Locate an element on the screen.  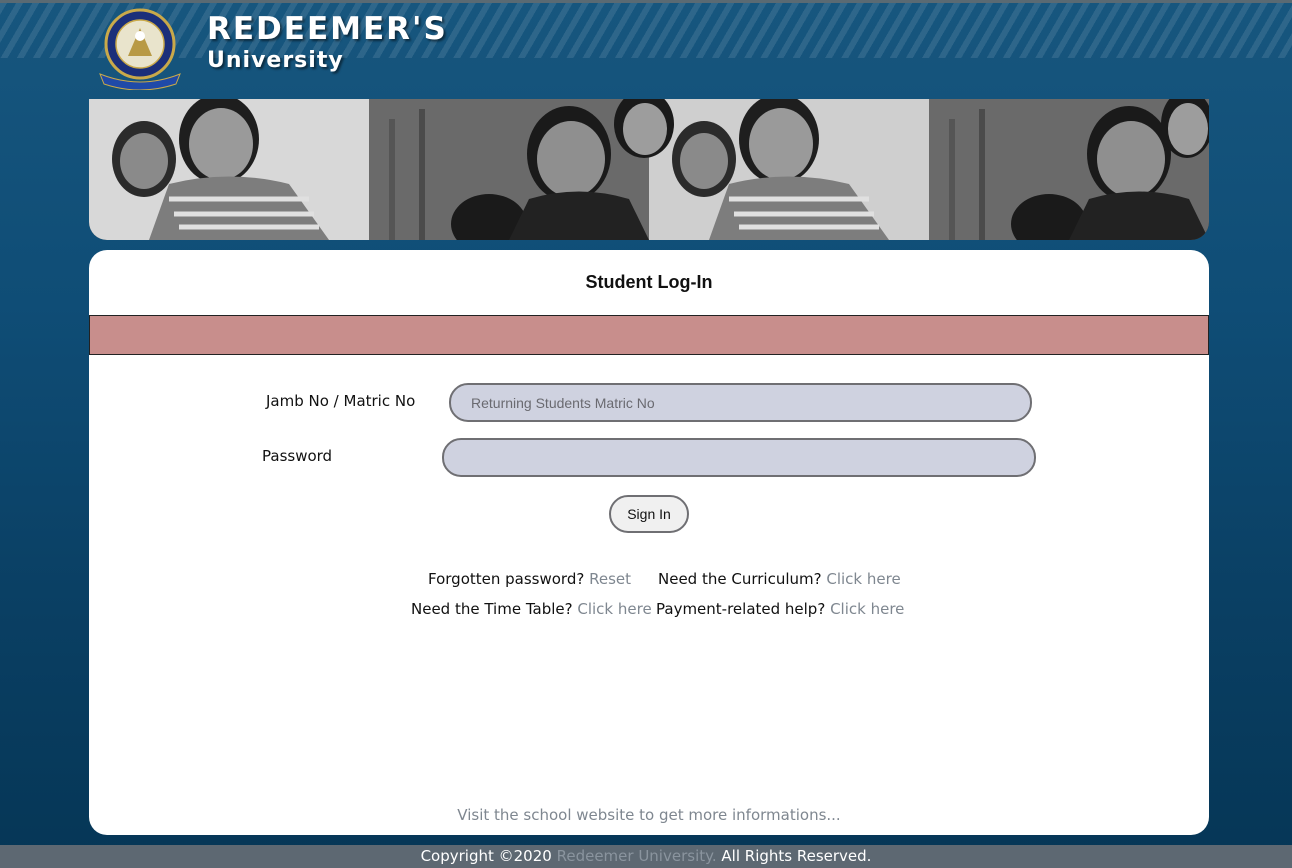
timetable-help: Need the Time Table? Click here is located at coordinates (531, 609).